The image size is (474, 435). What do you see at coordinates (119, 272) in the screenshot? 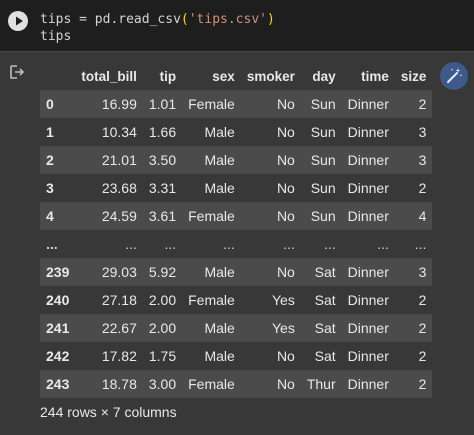
I see `table-cell-total_bill: 29.03` at bounding box center [119, 272].